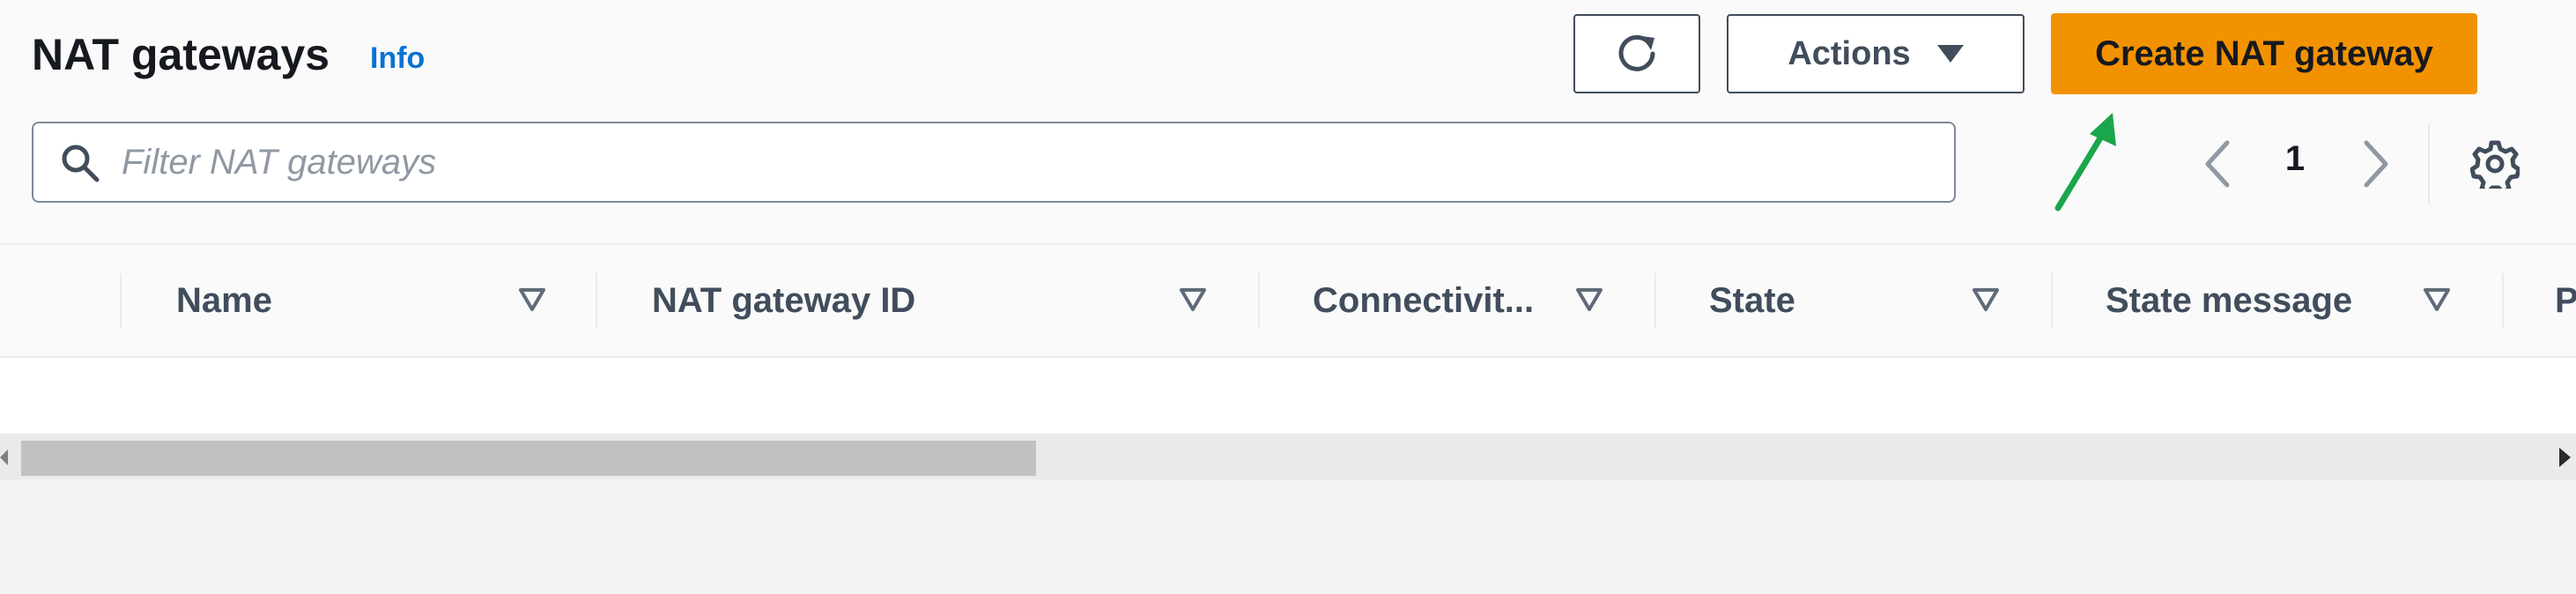 The width and height of the screenshot is (2576, 594). Describe the element at coordinates (2495, 164) in the screenshot. I see `gear-icon` at that location.